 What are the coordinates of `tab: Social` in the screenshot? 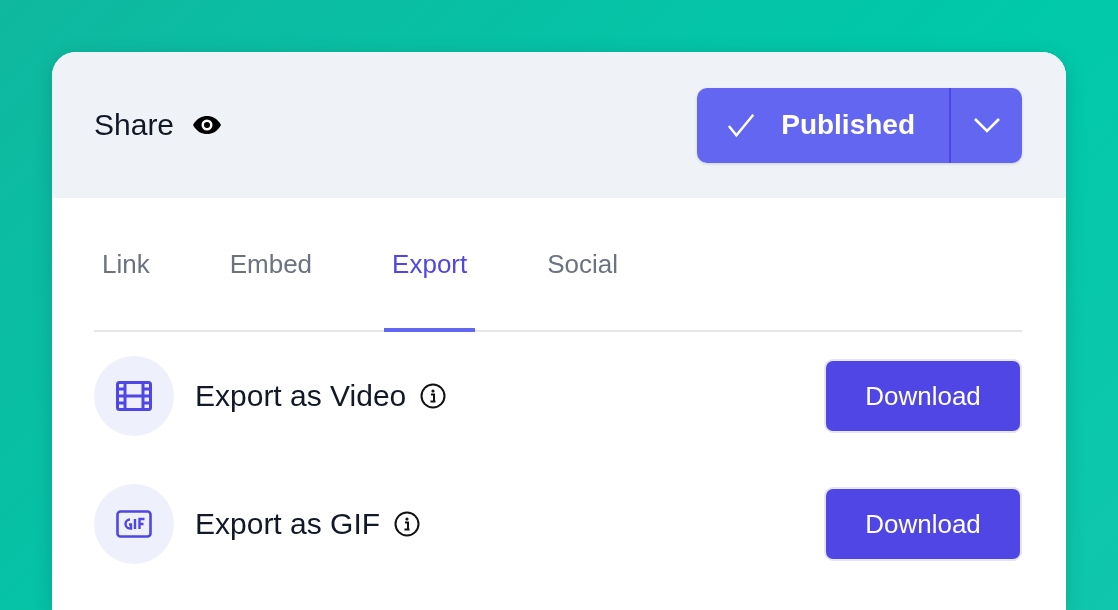 It's located at (583, 266).